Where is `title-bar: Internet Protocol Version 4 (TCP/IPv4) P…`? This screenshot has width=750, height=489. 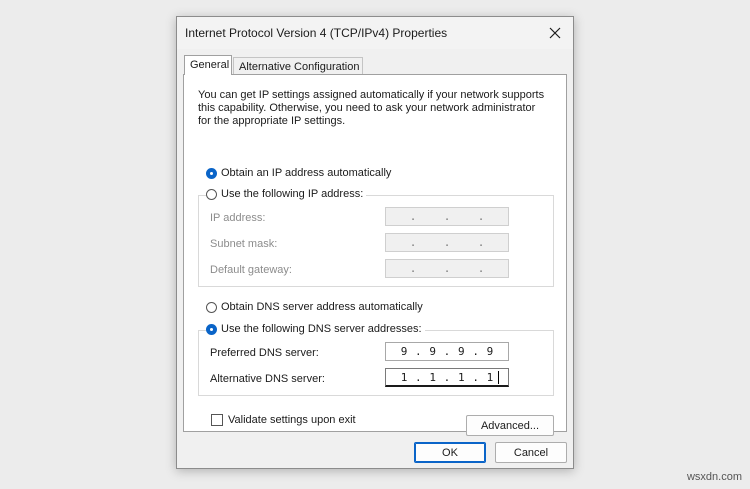
title-bar: Internet Protocol Version 4 (TCP/IPv4) P… is located at coordinates (375, 33).